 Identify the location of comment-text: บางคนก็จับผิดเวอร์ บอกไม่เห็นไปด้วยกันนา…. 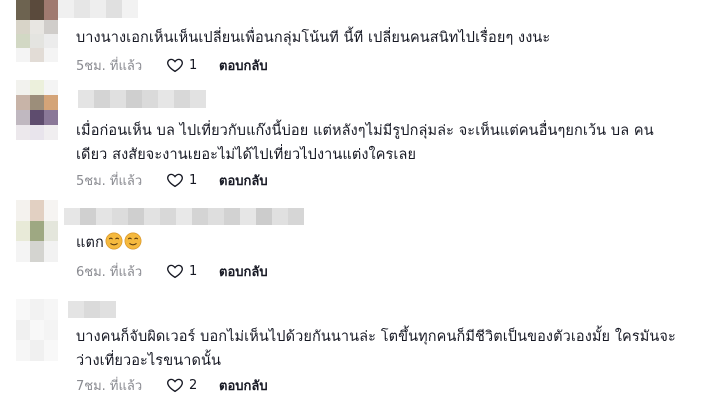
(391, 349).